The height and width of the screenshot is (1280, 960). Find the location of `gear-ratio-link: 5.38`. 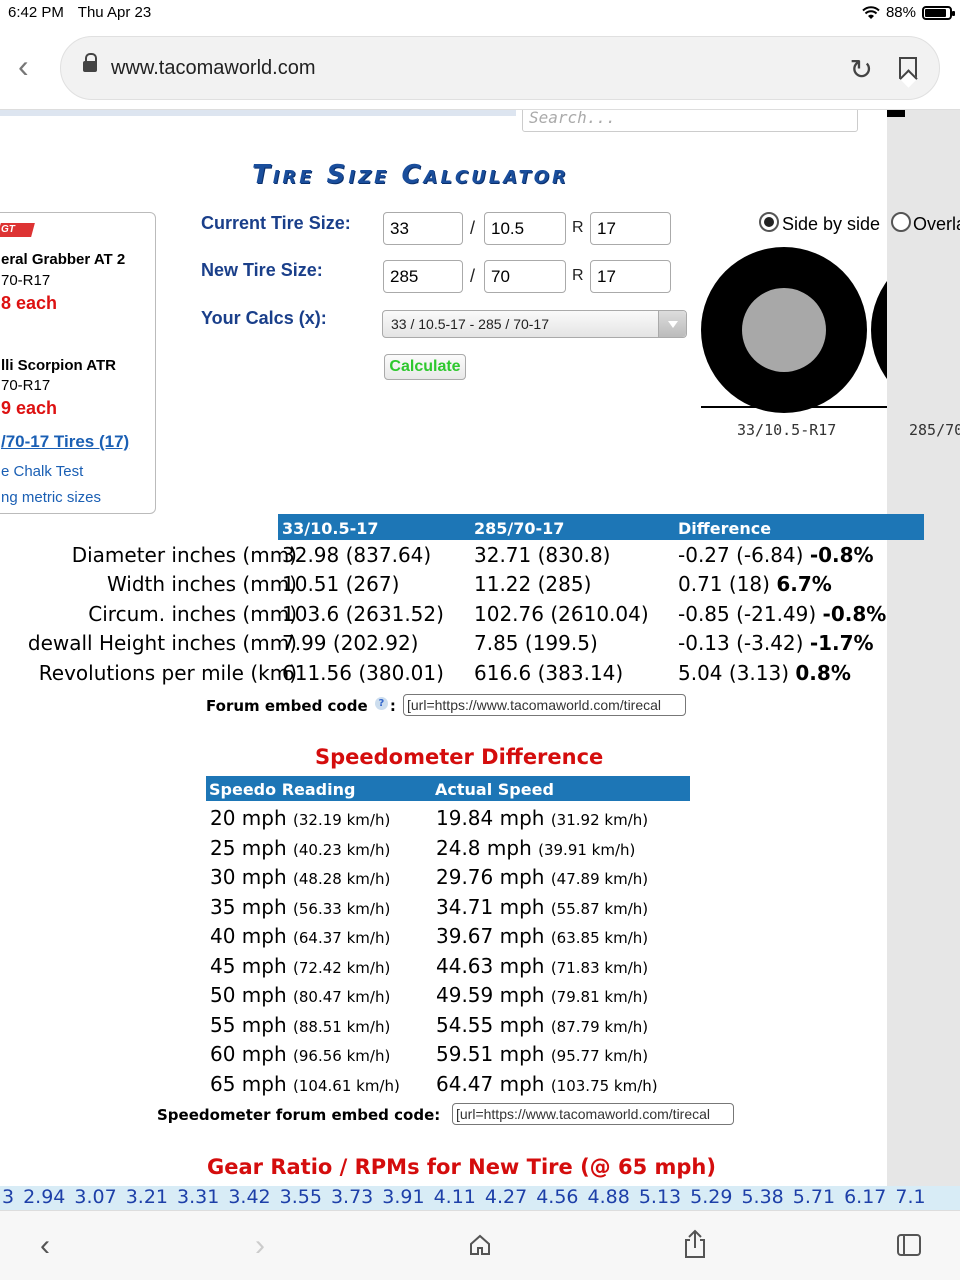

gear-ratio-link: 5.38 is located at coordinates (762, 1197).